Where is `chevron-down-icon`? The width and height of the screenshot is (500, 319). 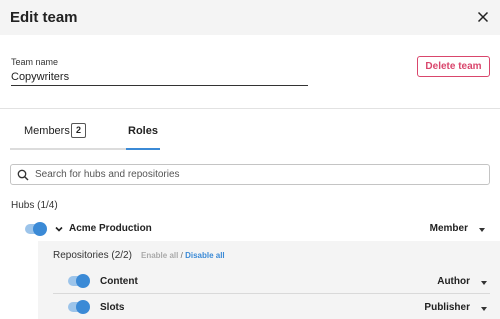
chevron-down-icon is located at coordinates (59, 229).